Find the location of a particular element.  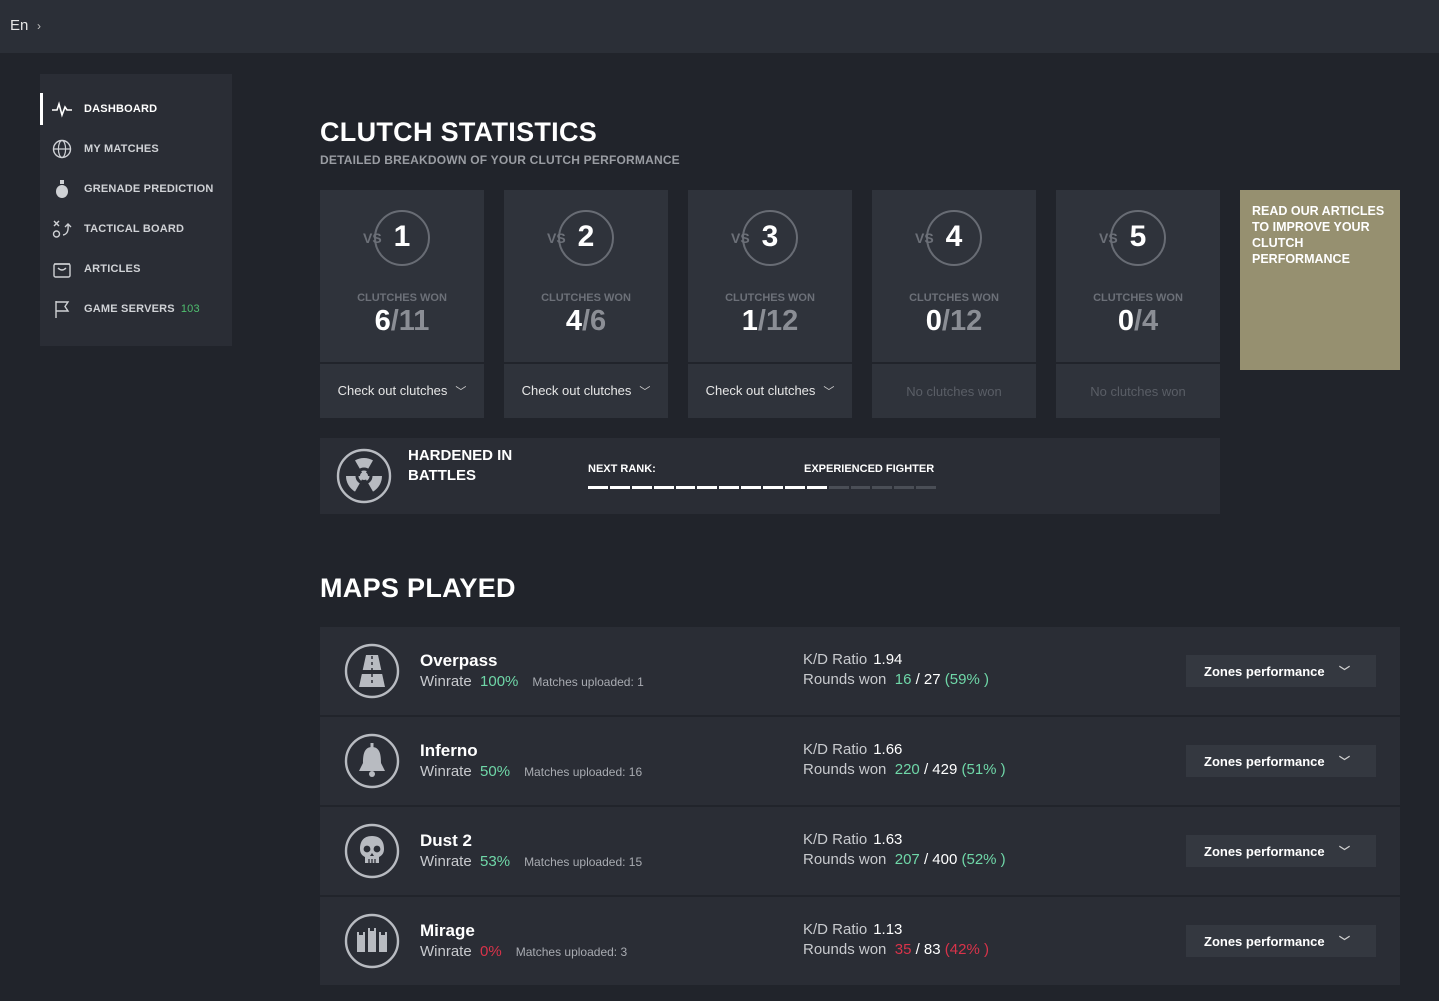

map-winrate: Winrate 100% Matches uploaded: 1 is located at coordinates (532, 681).